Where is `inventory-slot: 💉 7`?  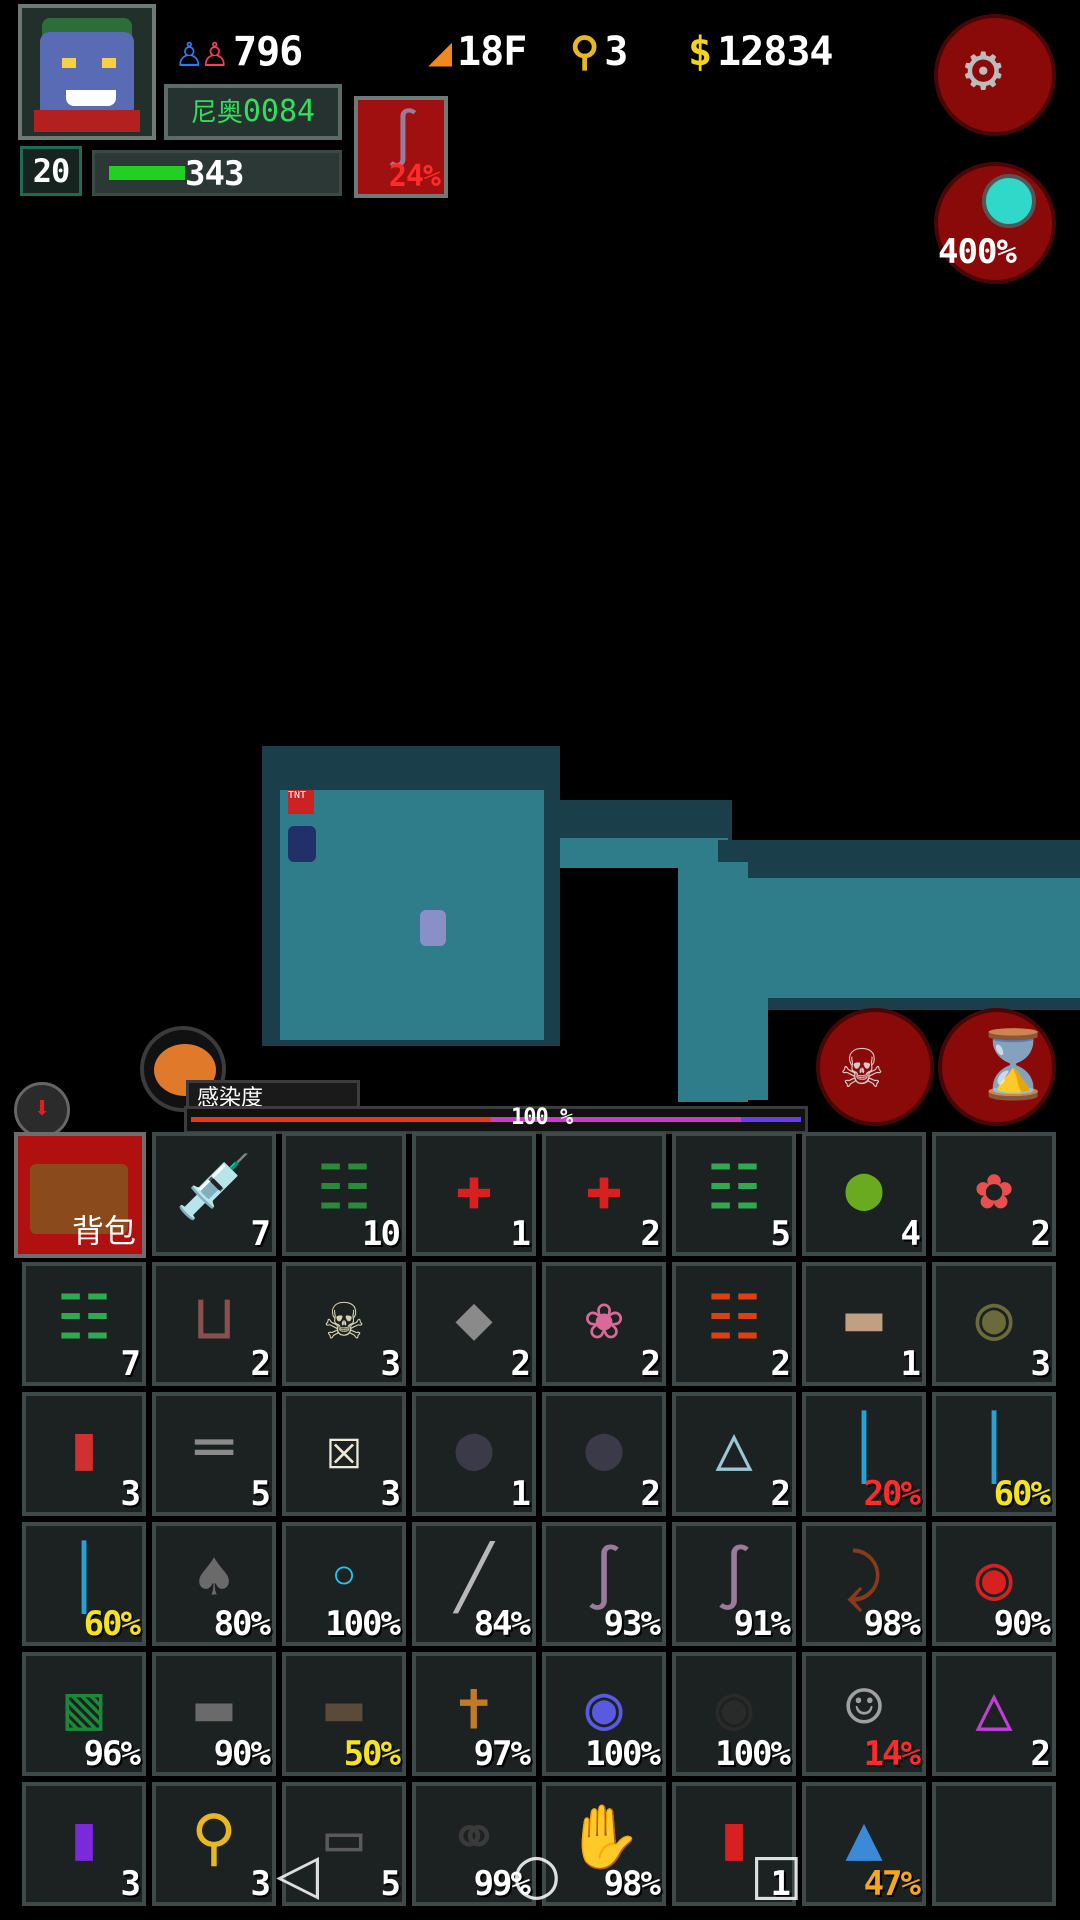 inventory-slot: 💉 7 is located at coordinates (214, 1194).